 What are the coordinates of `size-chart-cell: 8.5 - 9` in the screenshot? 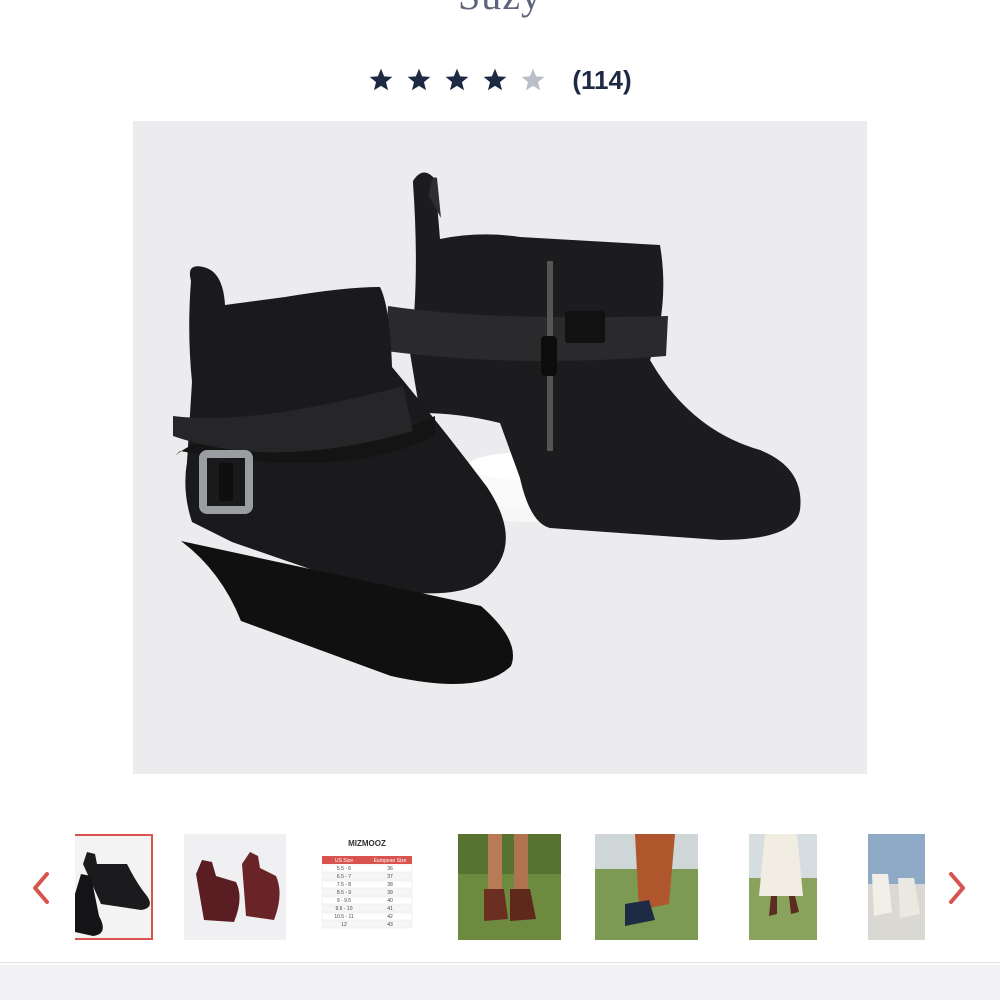 It's located at (344, 893).